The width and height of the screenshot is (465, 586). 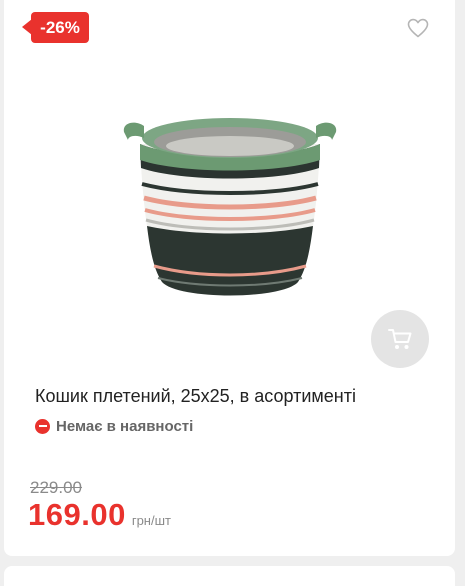 I want to click on discount-badge-label: -26%, so click(x=60, y=27).